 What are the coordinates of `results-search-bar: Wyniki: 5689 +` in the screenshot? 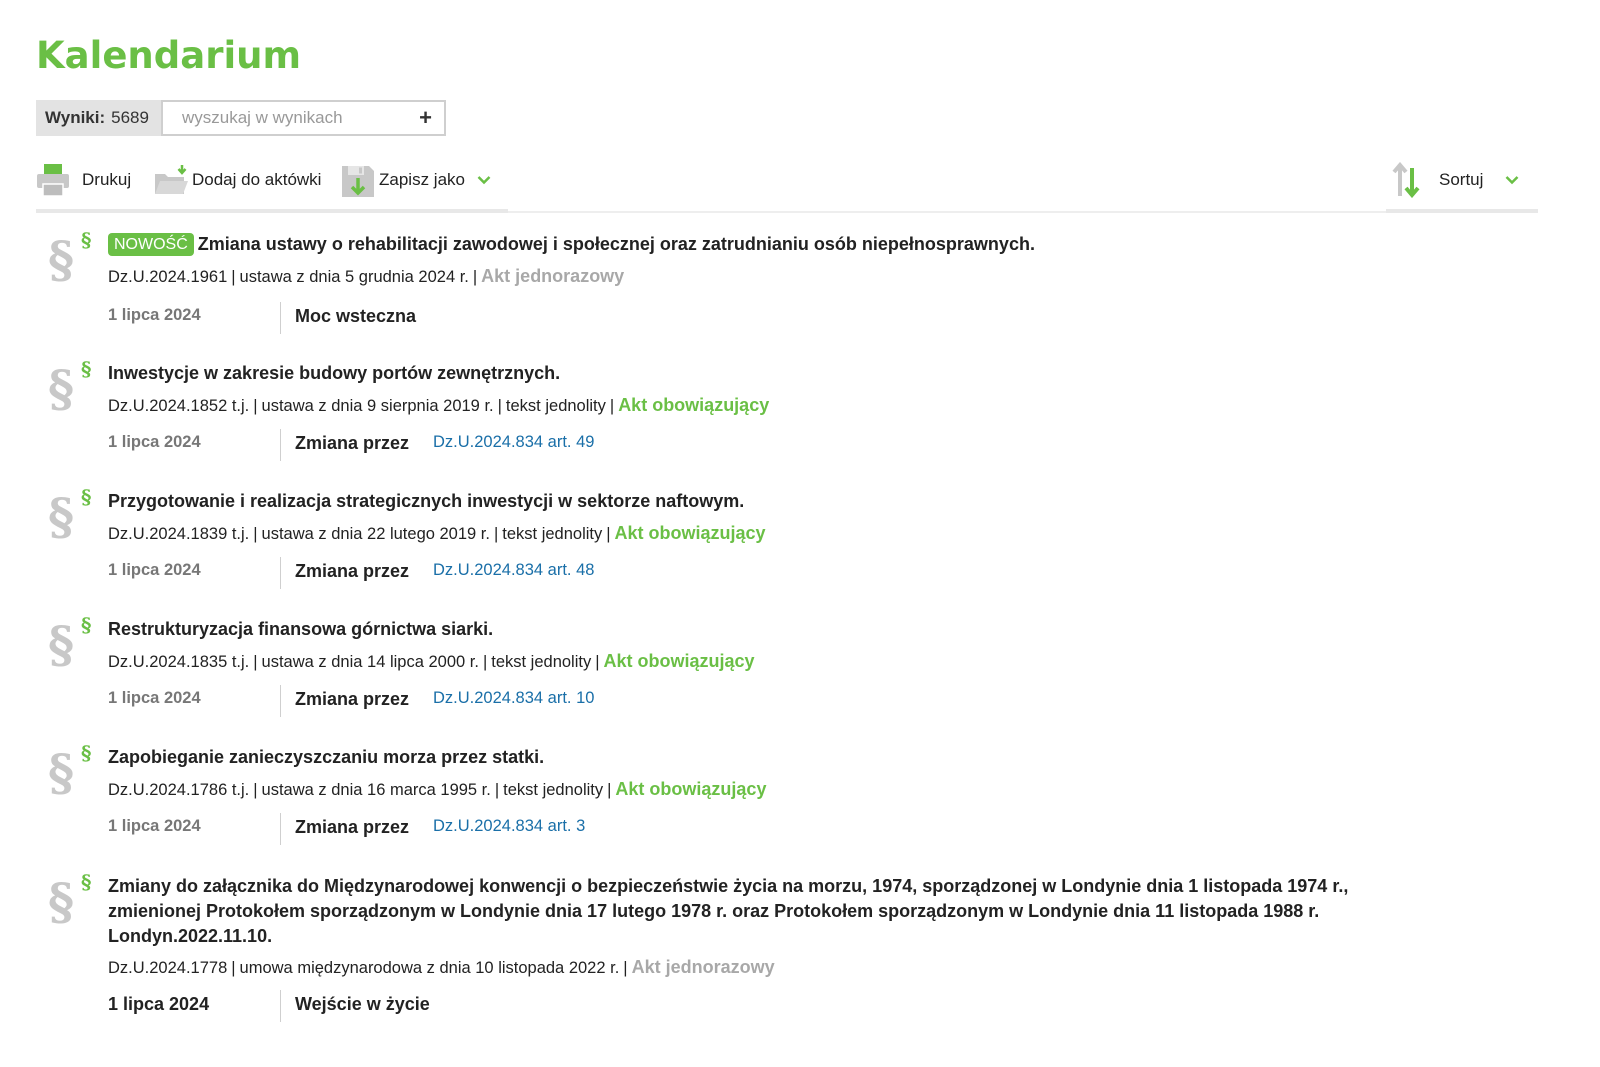 It's located at (241, 118).